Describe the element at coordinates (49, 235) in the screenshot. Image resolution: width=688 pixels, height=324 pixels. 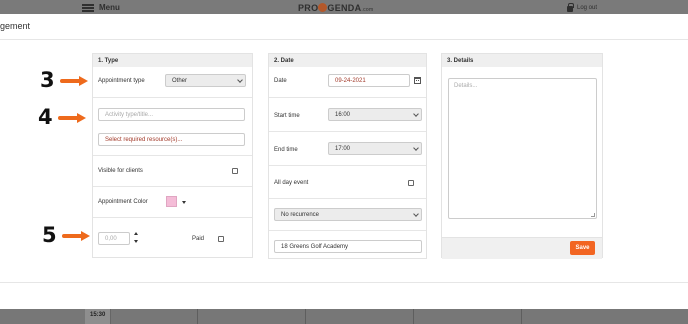
I see `annotation-number: 5` at that location.